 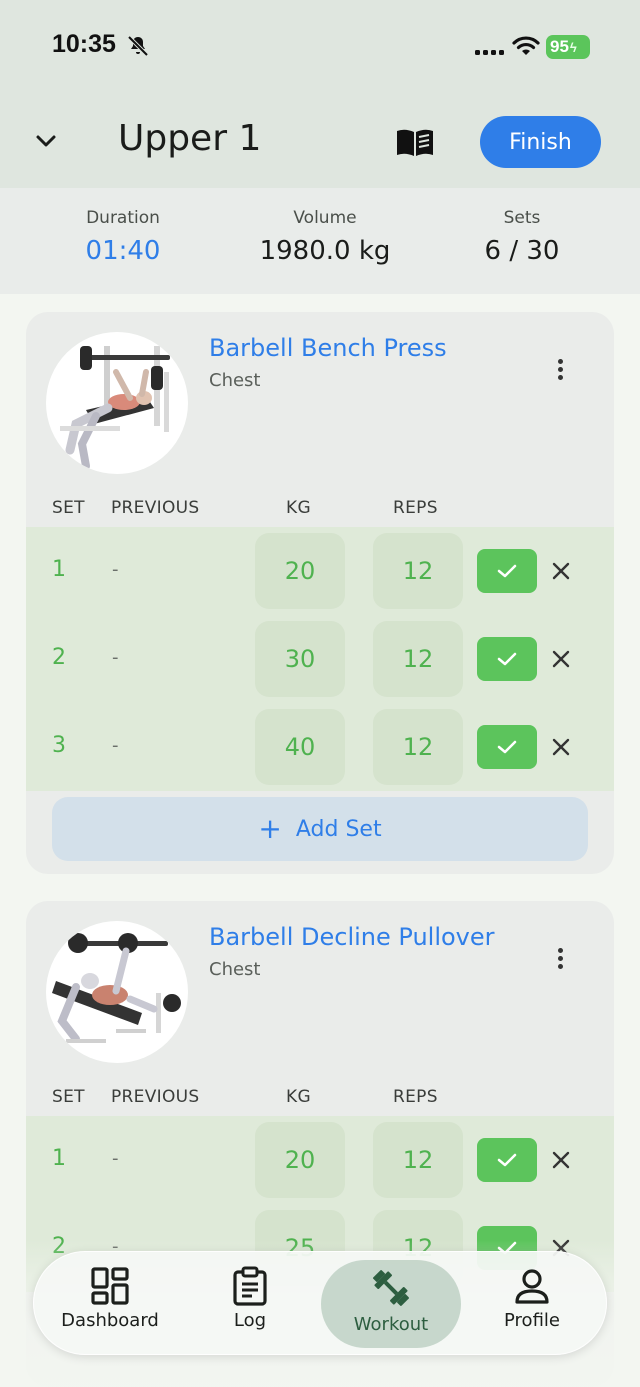 What do you see at coordinates (115, 408) in the screenshot?
I see `bench-press-illustration` at bounding box center [115, 408].